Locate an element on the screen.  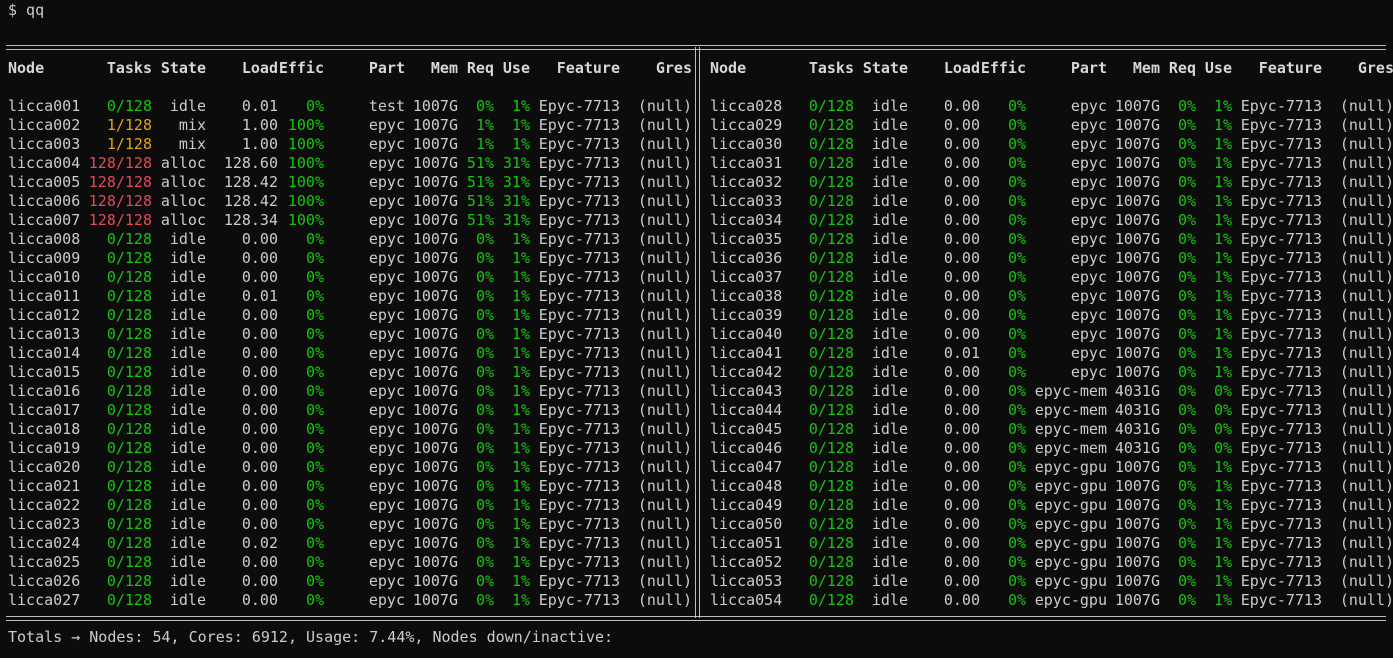
bottom-rule is located at coordinates (696, 618).